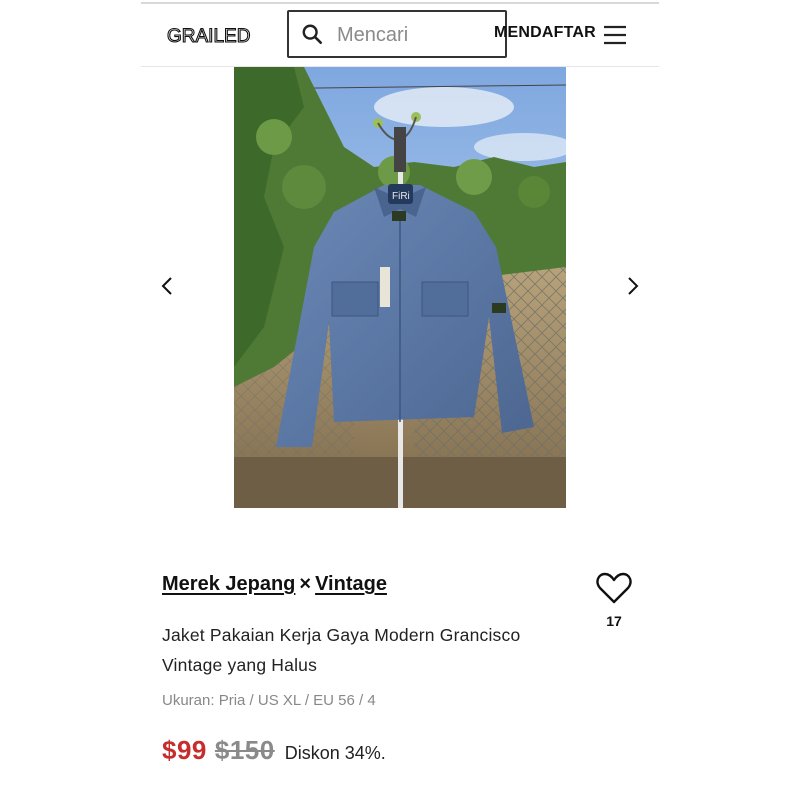  What do you see at coordinates (184, 750) in the screenshot?
I see `current-price: $99` at bounding box center [184, 750].